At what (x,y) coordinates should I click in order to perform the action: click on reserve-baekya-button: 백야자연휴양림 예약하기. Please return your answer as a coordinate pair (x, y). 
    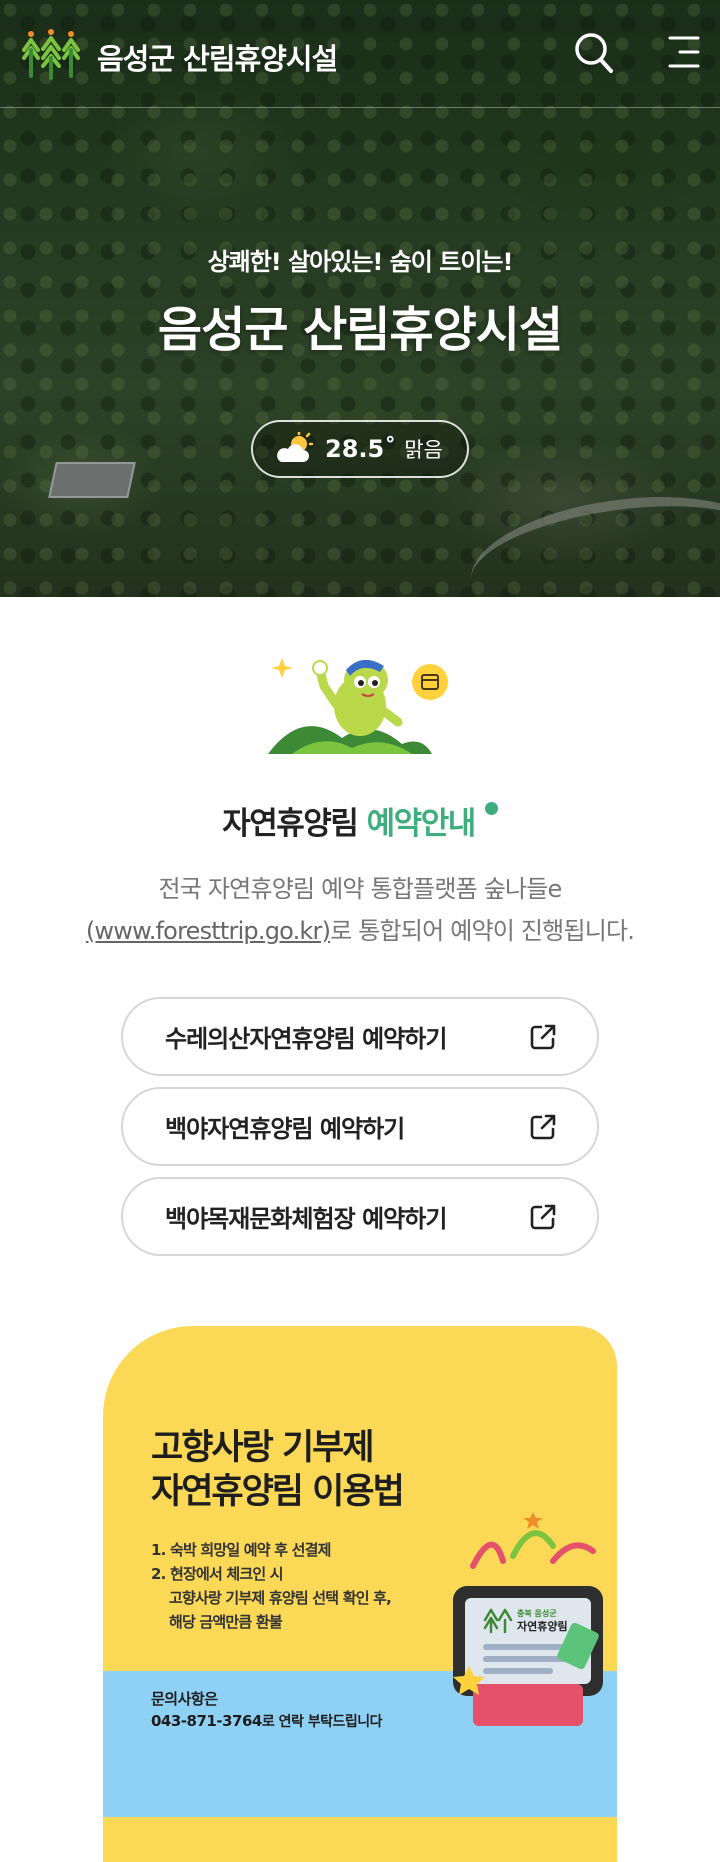
    Looking at the image, I should click on (360, 1126).